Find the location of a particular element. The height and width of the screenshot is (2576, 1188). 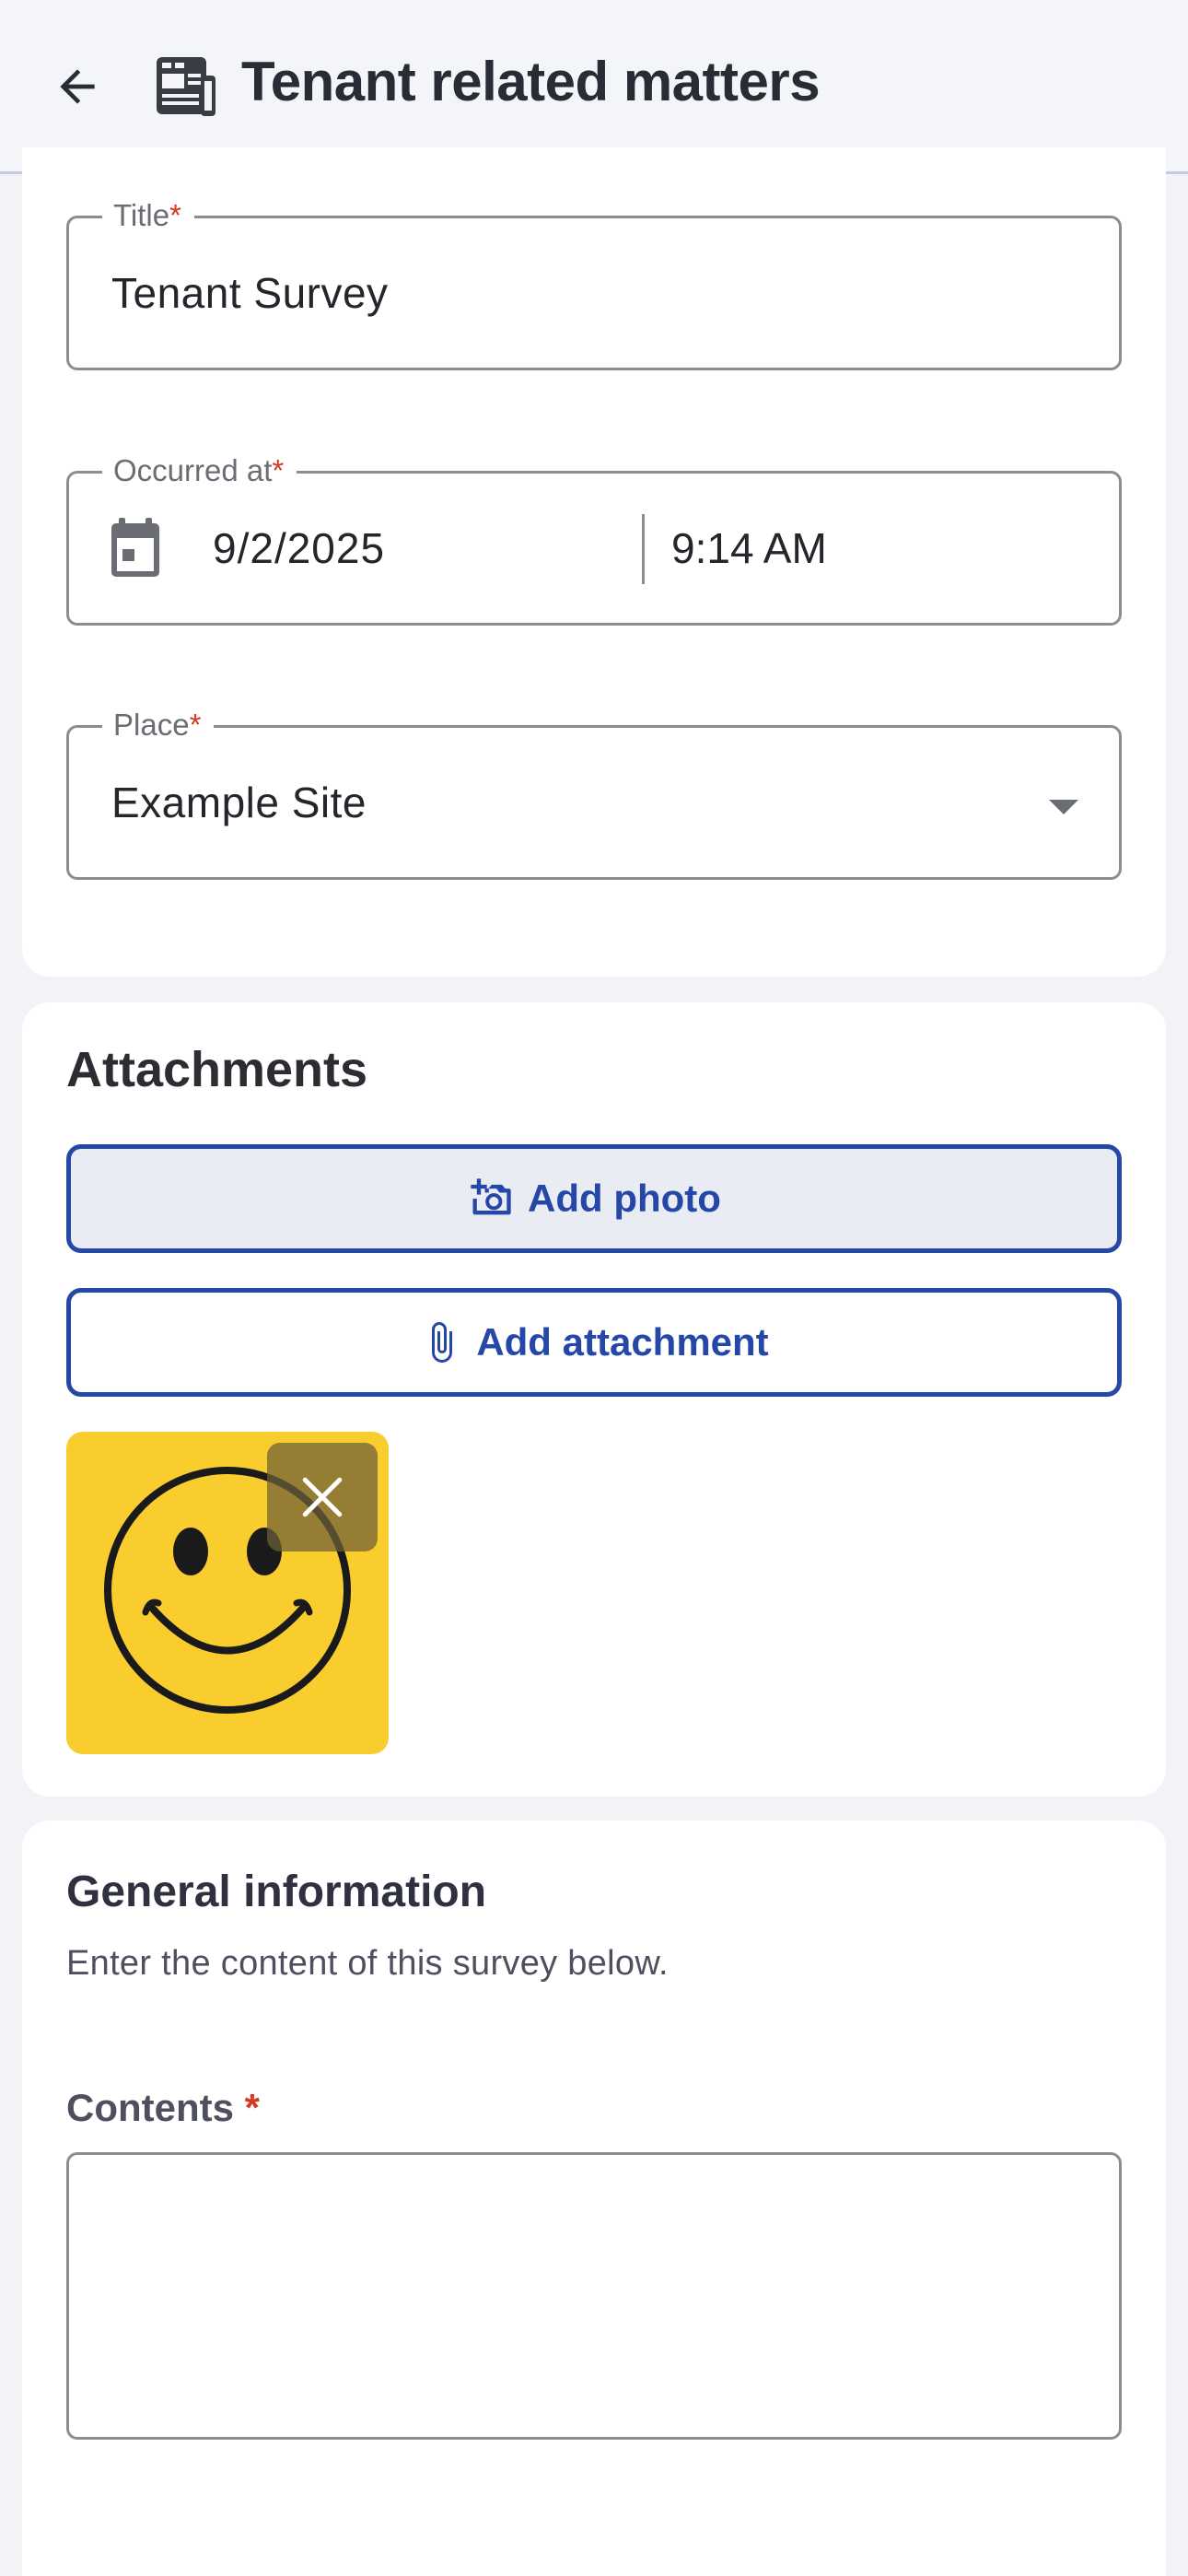

attachment-thumbnail is located at coordinates (227, 1593).